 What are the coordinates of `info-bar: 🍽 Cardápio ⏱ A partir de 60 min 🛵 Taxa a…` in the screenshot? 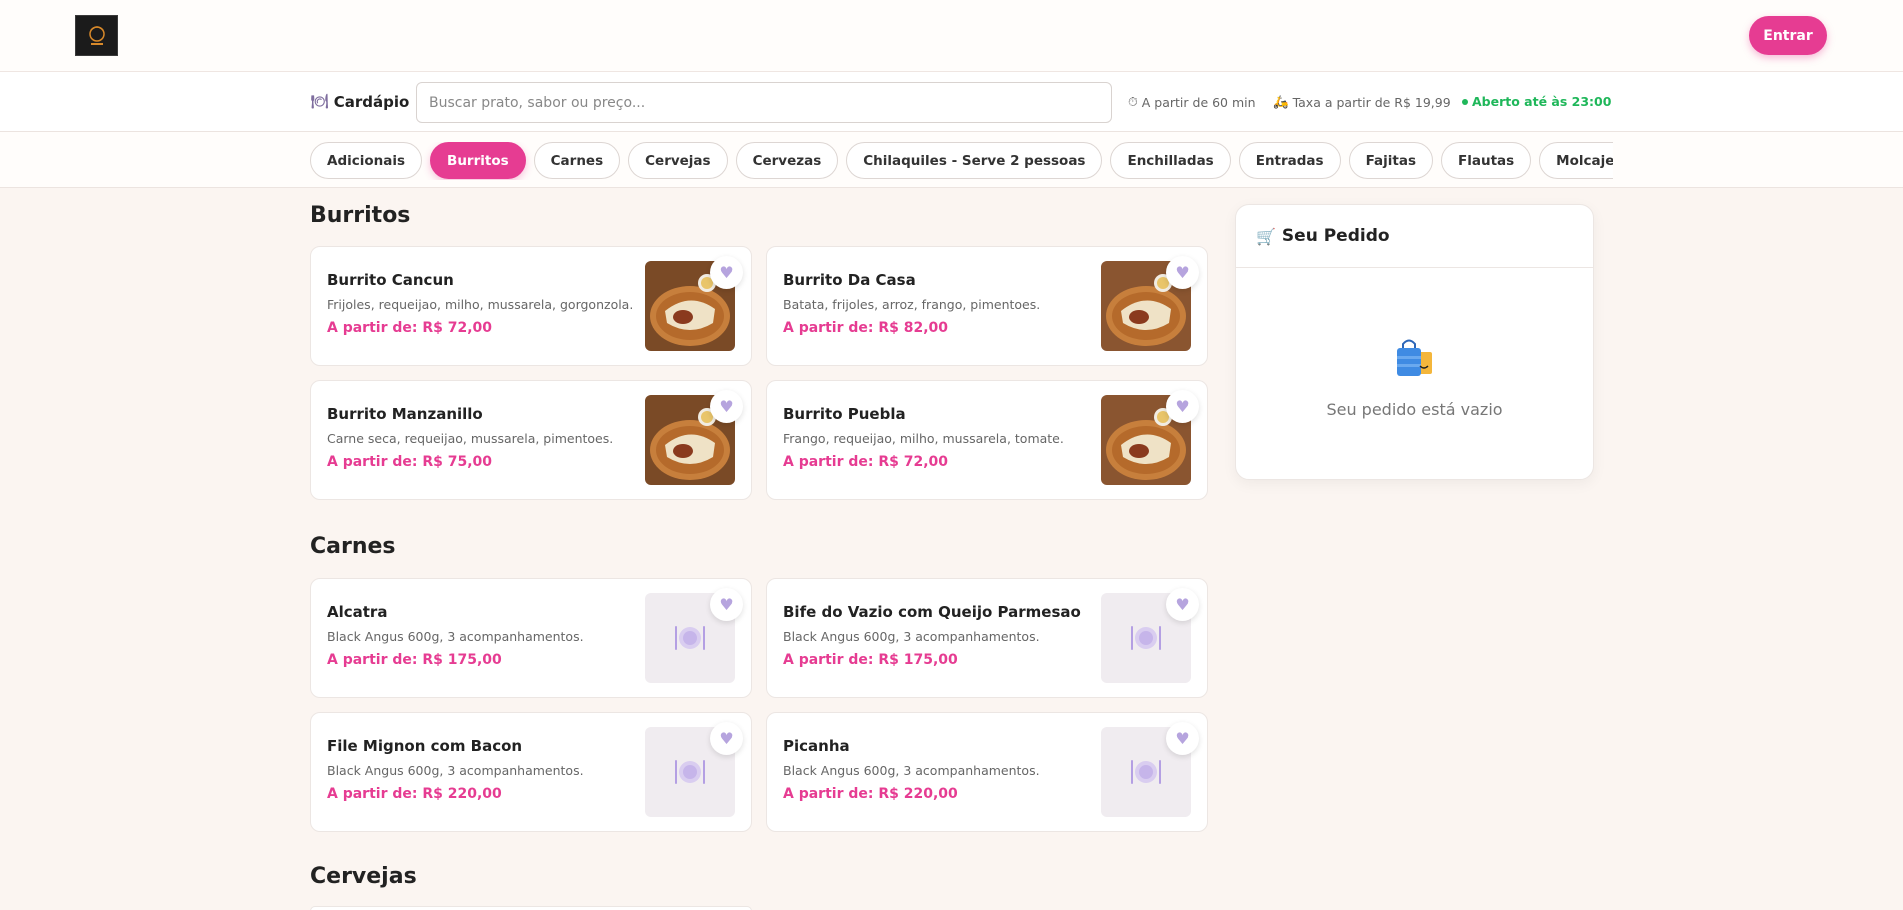 It's located at (951, 102).